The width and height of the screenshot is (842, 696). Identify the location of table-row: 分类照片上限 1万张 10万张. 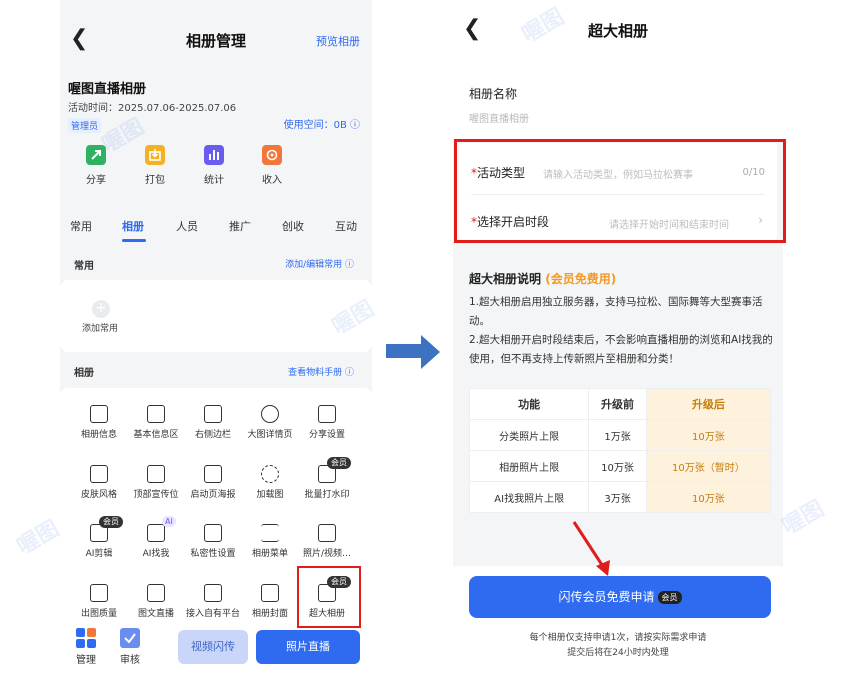
(620, 435).